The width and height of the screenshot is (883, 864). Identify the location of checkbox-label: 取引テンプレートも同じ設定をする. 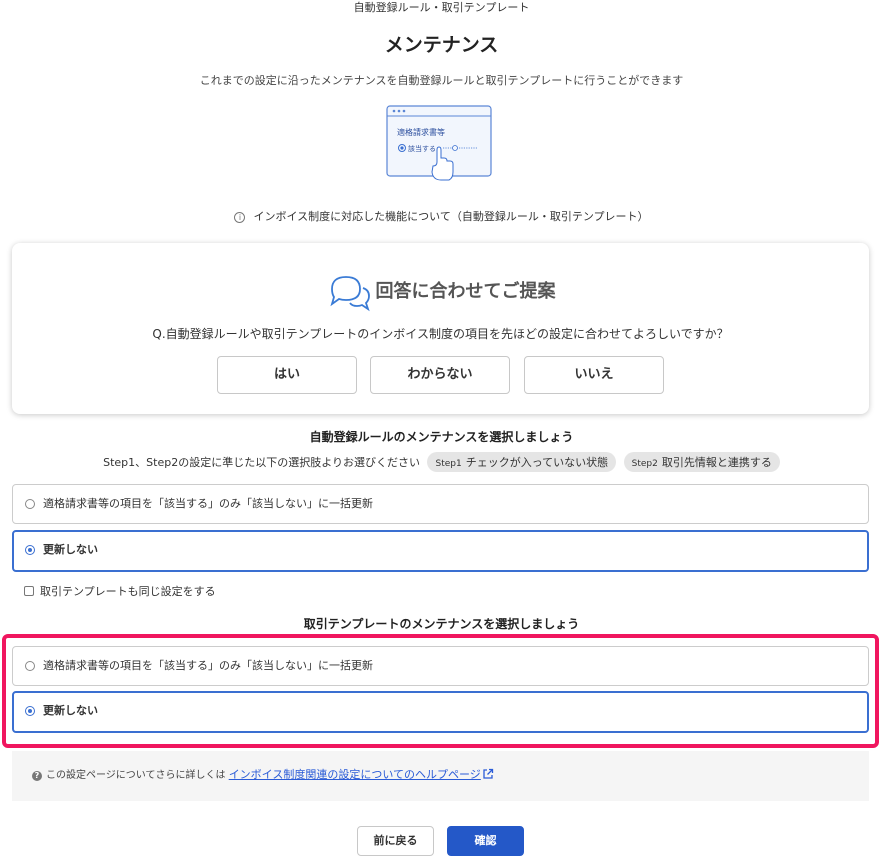
(128, 591).